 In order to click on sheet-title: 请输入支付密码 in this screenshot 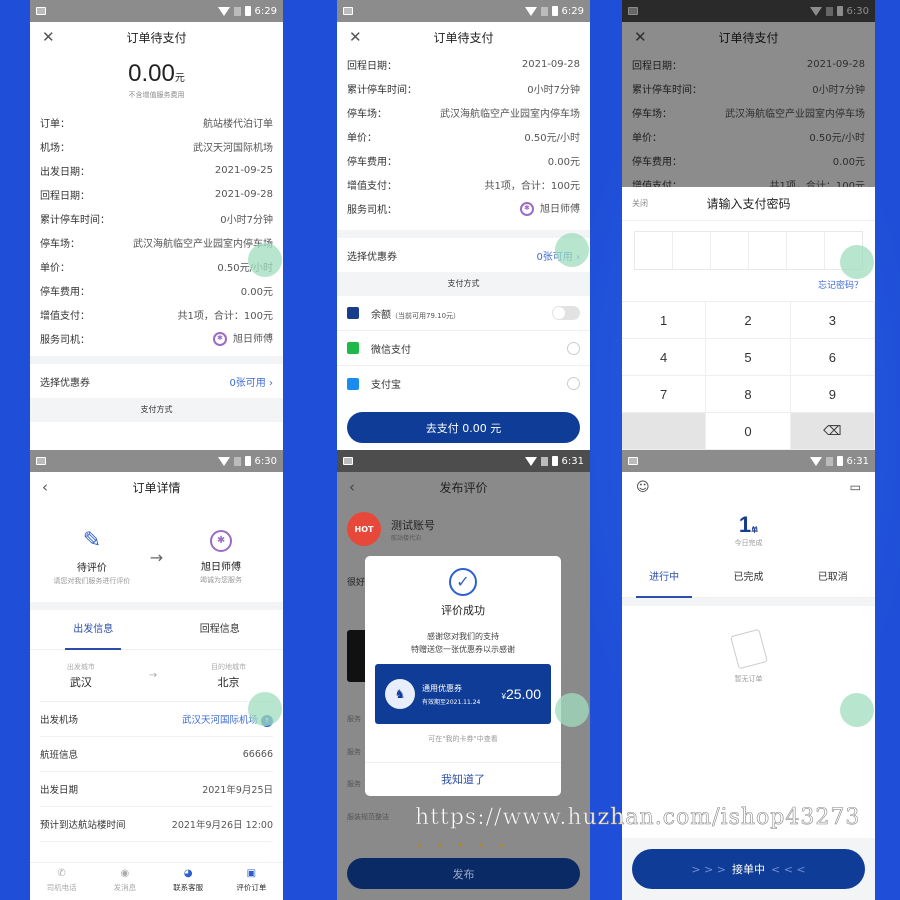, I will do `click(748, 204)`.